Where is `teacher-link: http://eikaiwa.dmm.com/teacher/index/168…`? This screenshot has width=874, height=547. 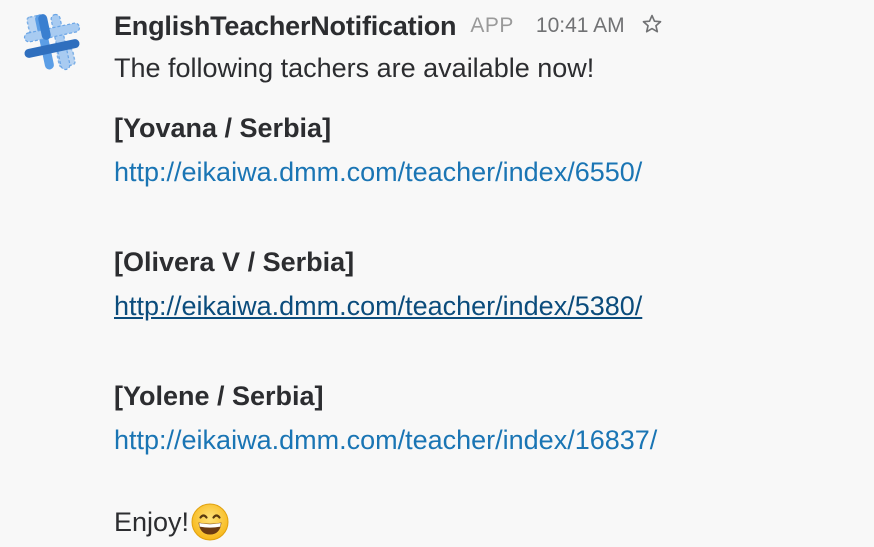
teacher-link: http://eikaiwa.dmm.com/teacher/index/168… is located at coordinates (385, 440).